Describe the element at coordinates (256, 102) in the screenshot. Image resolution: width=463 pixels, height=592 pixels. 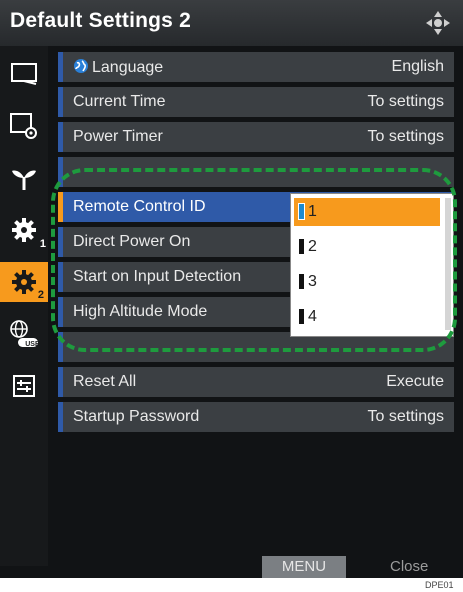
I see `setting-row-current-time: Current Time To settings` at that location.